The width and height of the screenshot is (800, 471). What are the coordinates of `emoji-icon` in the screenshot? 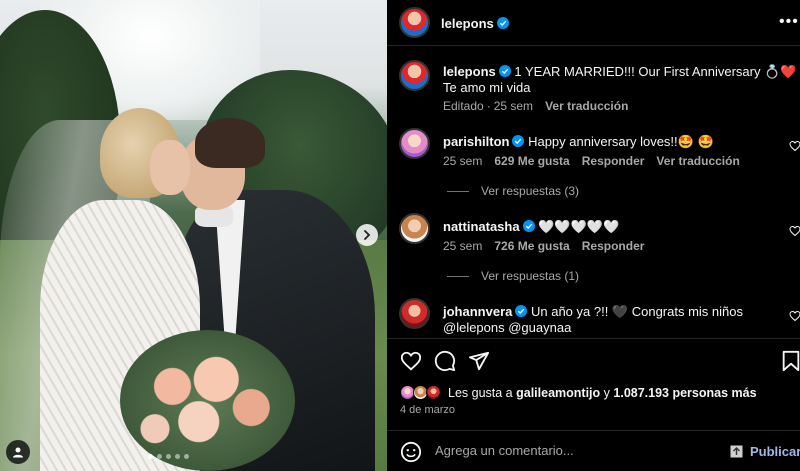 It's located at (411, 452).